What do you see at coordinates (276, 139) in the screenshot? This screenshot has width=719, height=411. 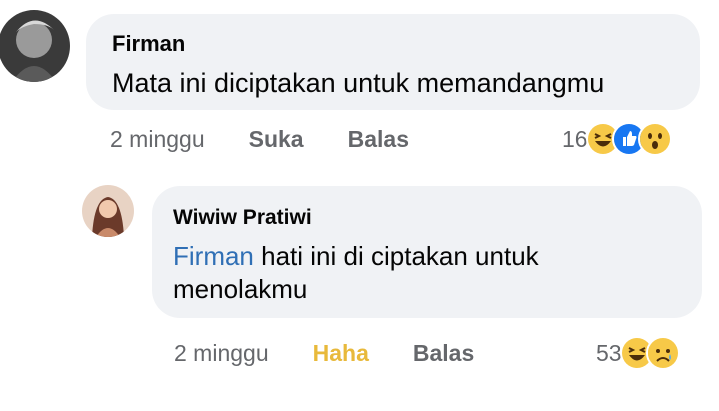 I see `like-button: Suka` at bounding box center [276, 139].